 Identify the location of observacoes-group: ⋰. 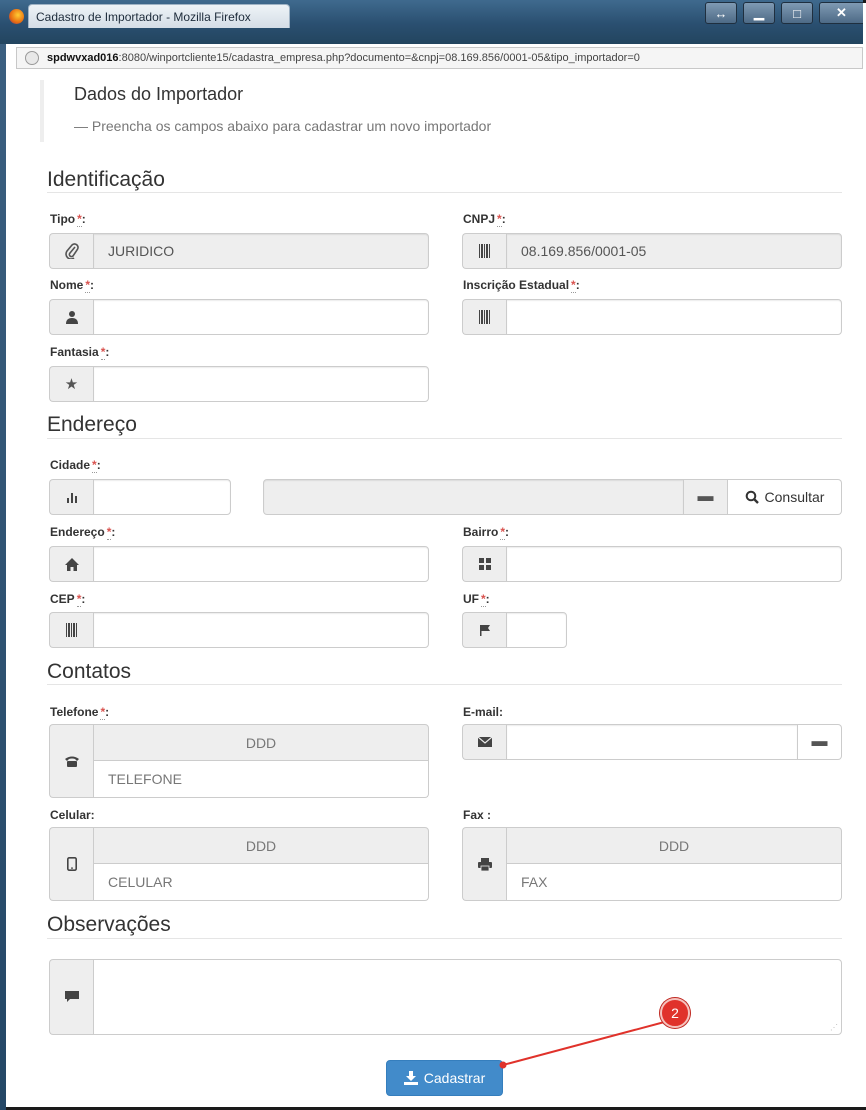
(445, 997).